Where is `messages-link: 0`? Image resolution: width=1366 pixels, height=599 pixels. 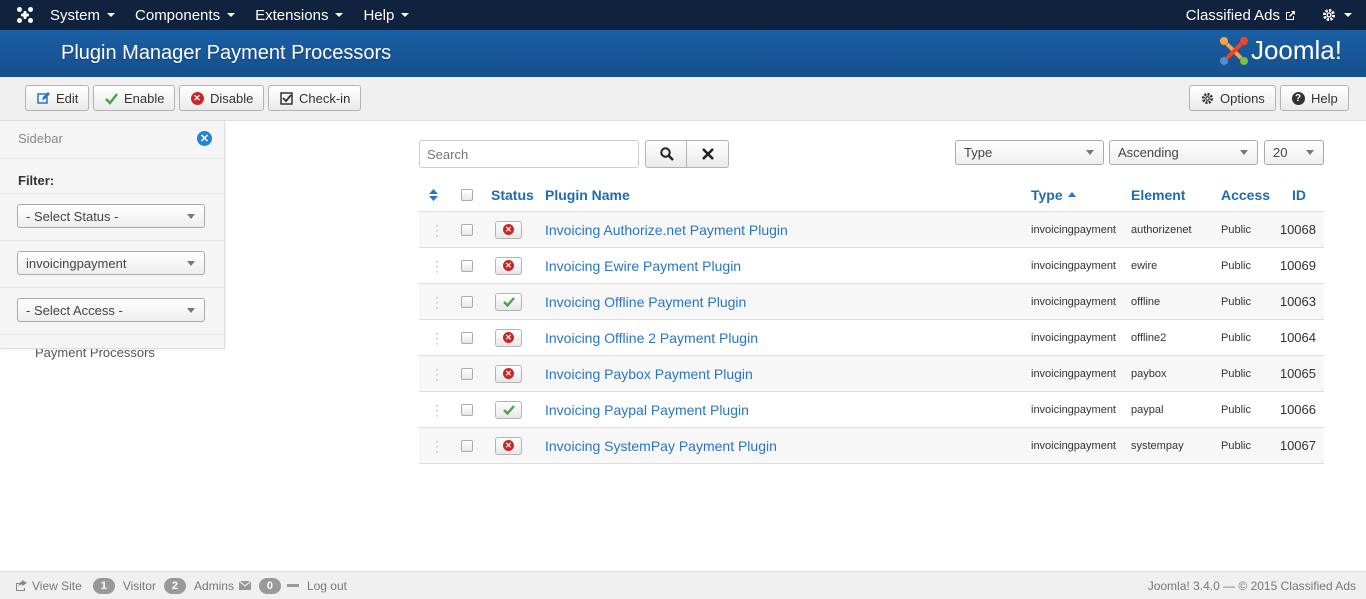 messages-link: 0 is located at coordinates (261, 585).